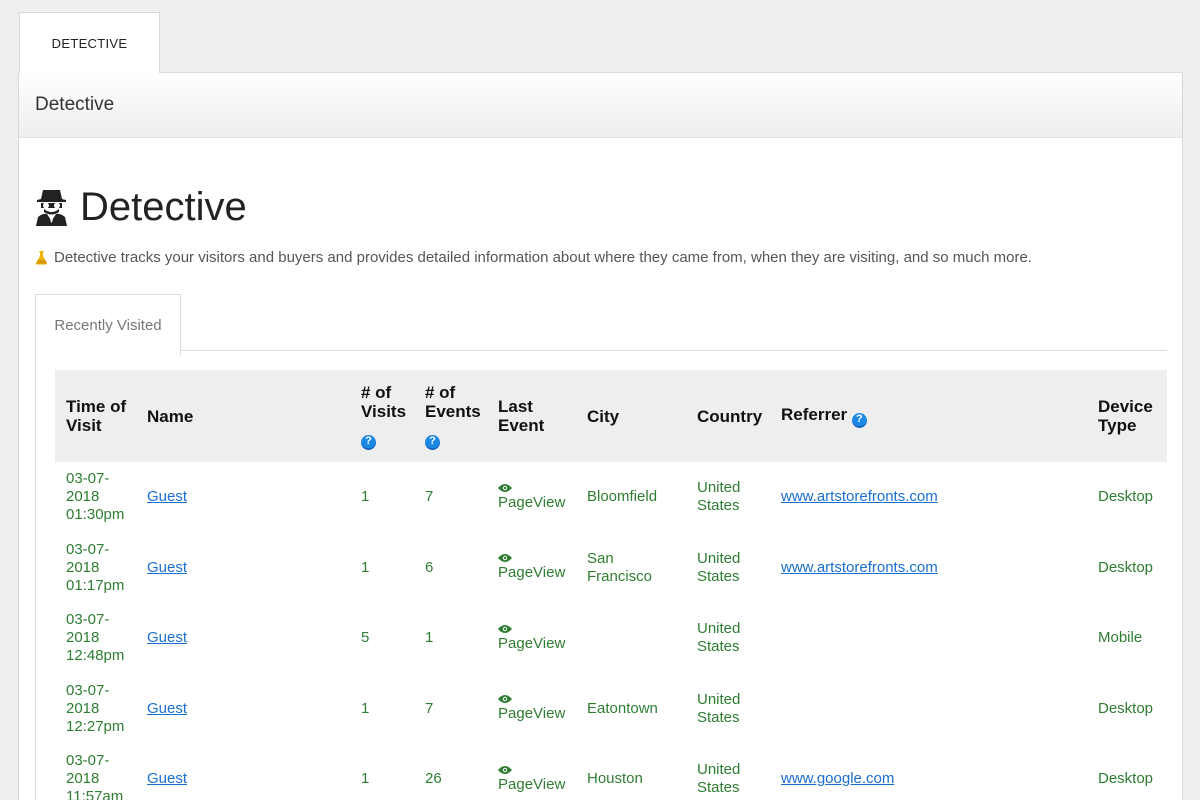  I want to click on cell-city, so click(631, 638).